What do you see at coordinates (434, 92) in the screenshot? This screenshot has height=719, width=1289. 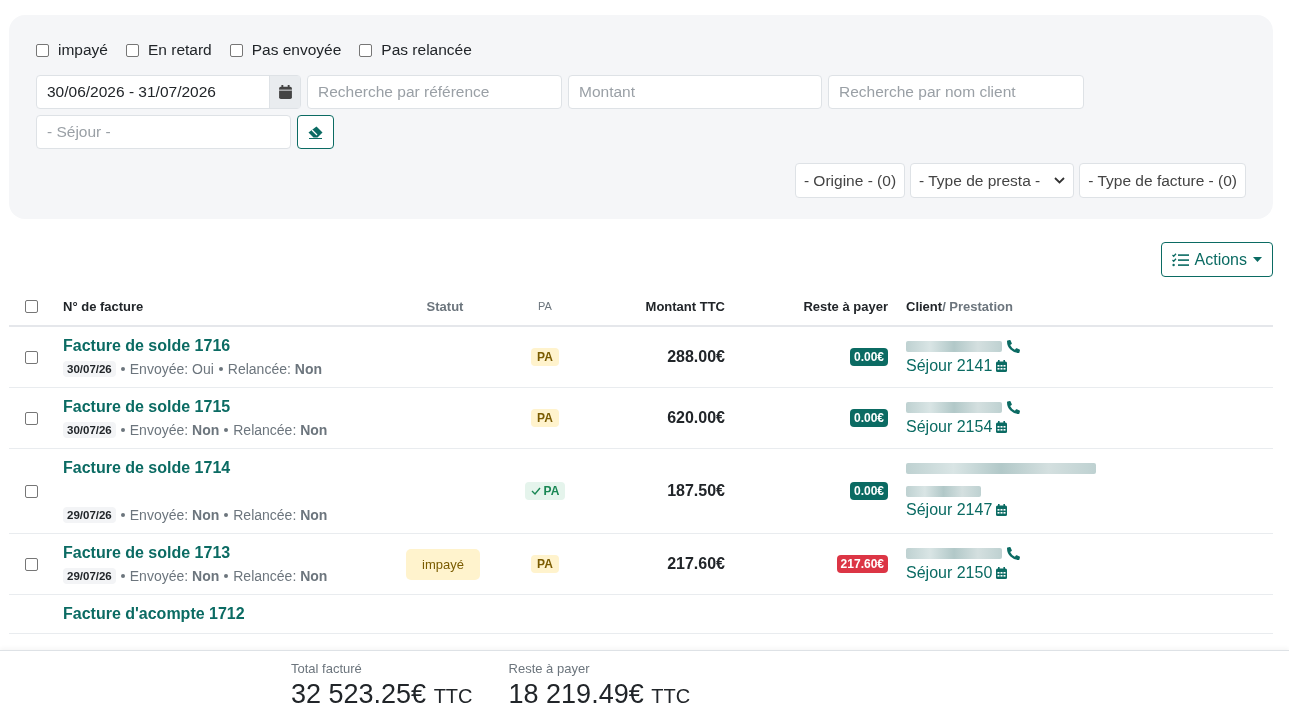 I see `reference-search-field: Recherche par référence` at bounding box center [434, 92].